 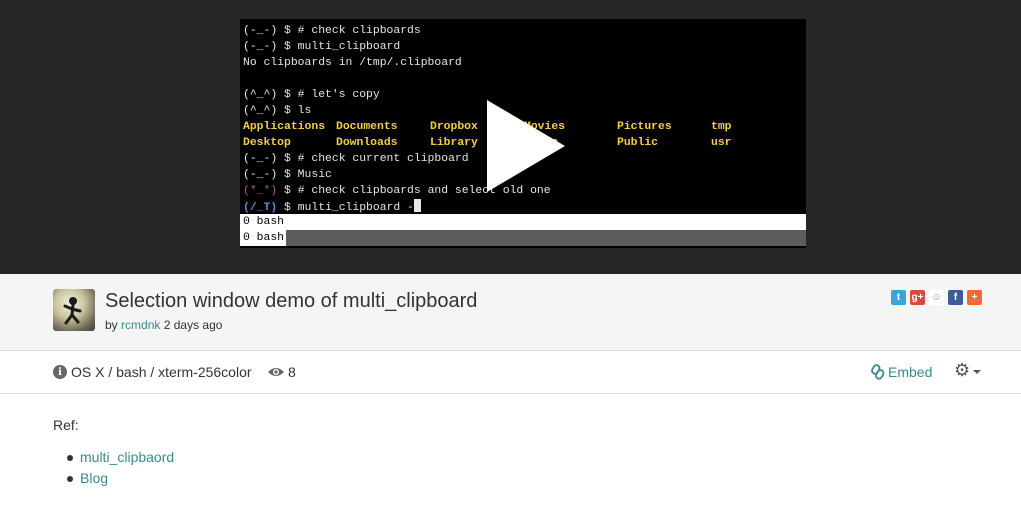 What do you see at coordinates (721, 127) in the screenshot?
I see `ls-entry: tmp` at bounding box center [721, 127].